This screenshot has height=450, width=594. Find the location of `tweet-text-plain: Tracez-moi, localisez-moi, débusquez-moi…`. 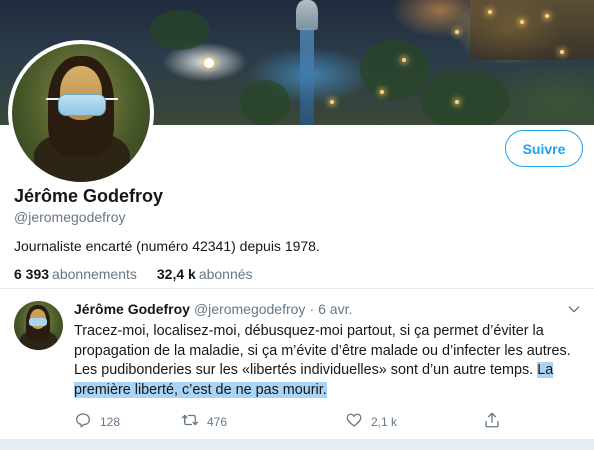

tweet-text-plain: Tracez-moi, localisez-moi, débusquez-moi… is located at coordinates (322, 350).